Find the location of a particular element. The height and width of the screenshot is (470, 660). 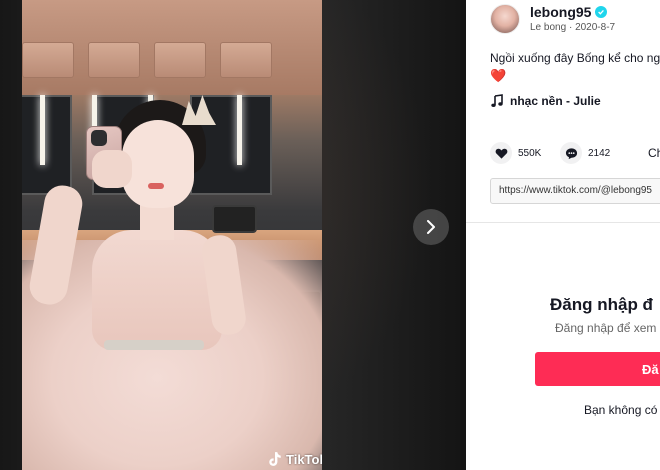

chevron-right-icon is located at coordinates (431, 227).